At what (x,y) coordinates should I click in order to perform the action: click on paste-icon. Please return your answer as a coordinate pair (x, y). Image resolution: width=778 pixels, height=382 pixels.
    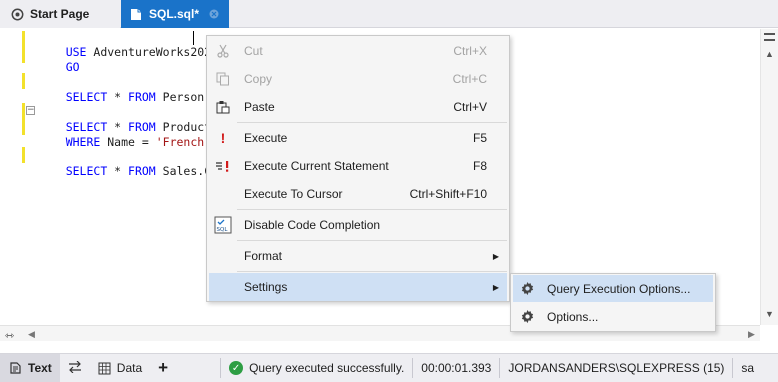
    Looking at the image, I should click on (223, 107).